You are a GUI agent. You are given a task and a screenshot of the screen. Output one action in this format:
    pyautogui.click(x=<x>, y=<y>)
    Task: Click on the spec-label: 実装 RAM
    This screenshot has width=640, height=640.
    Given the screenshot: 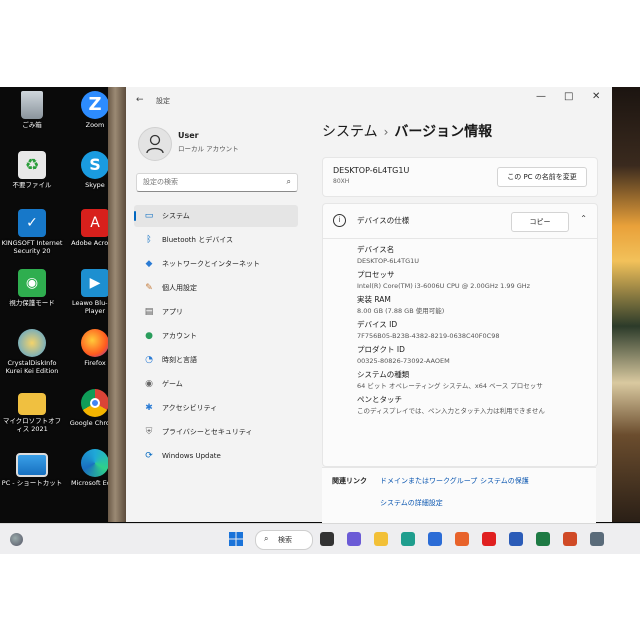 What is the action you would take?
    pyautogui.click(x=374, y=299)
    